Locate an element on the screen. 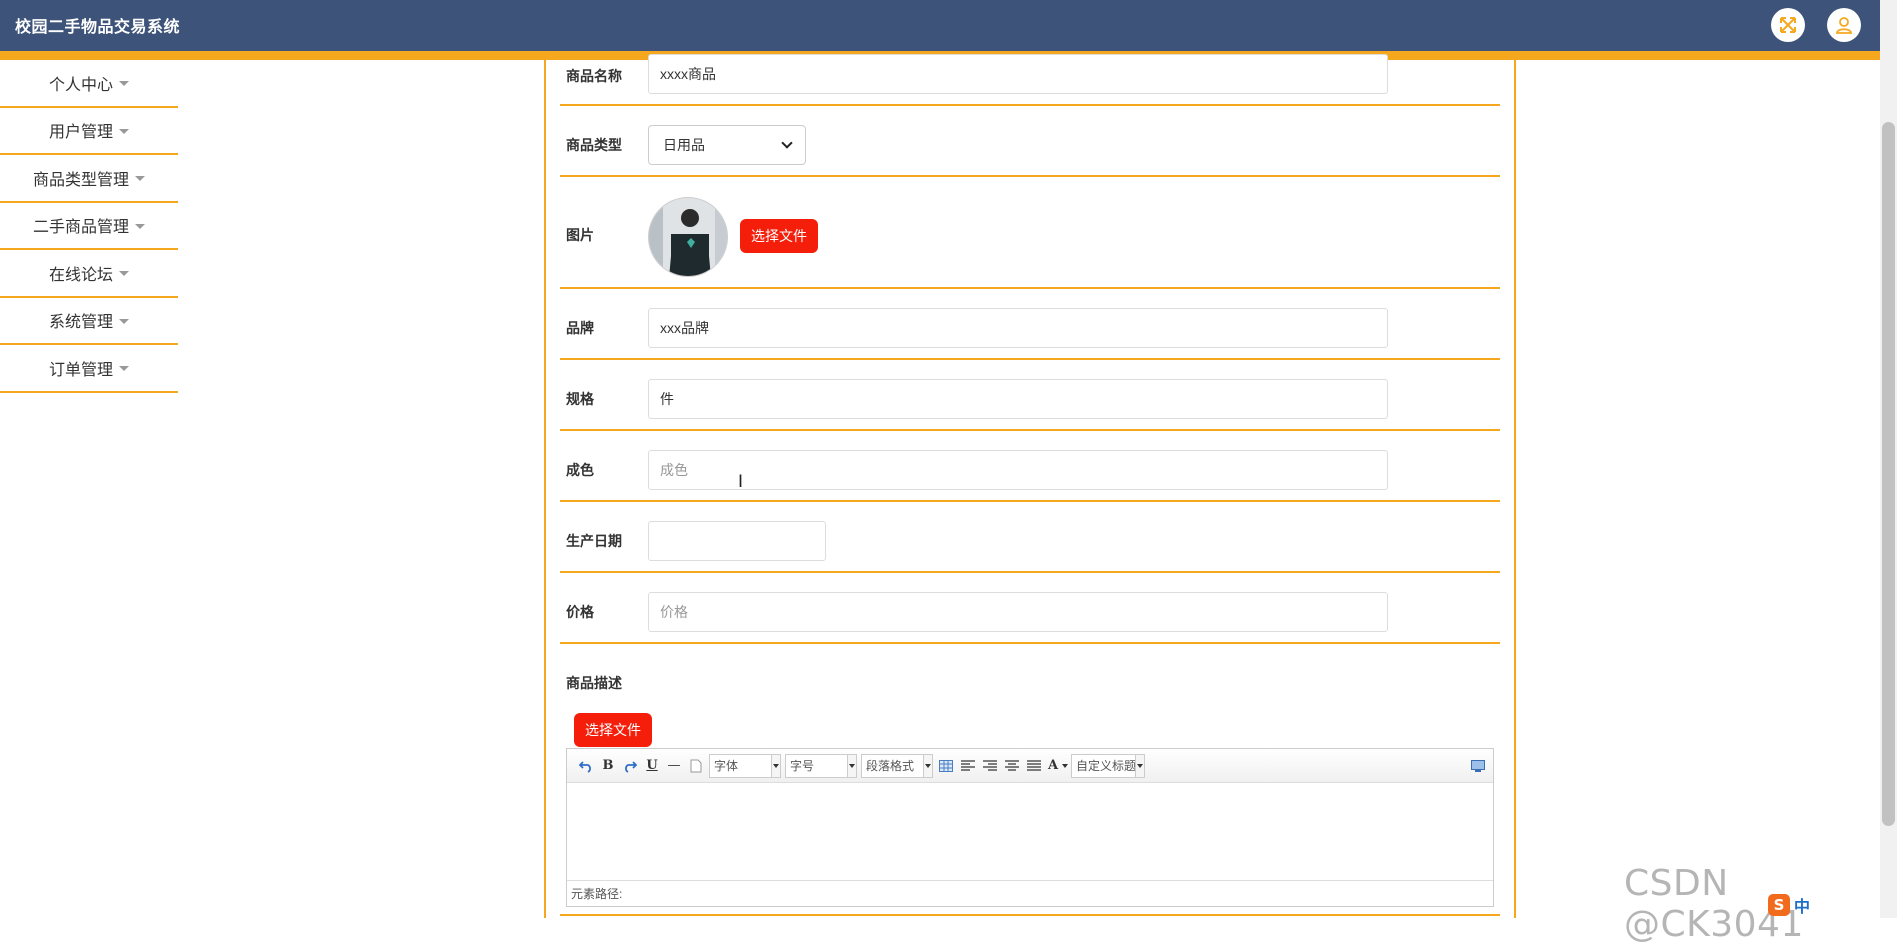 Image resolution: width=1897 pixels, height=945 pixels. select-value: 日用品 is located at coordinates (684, 145).